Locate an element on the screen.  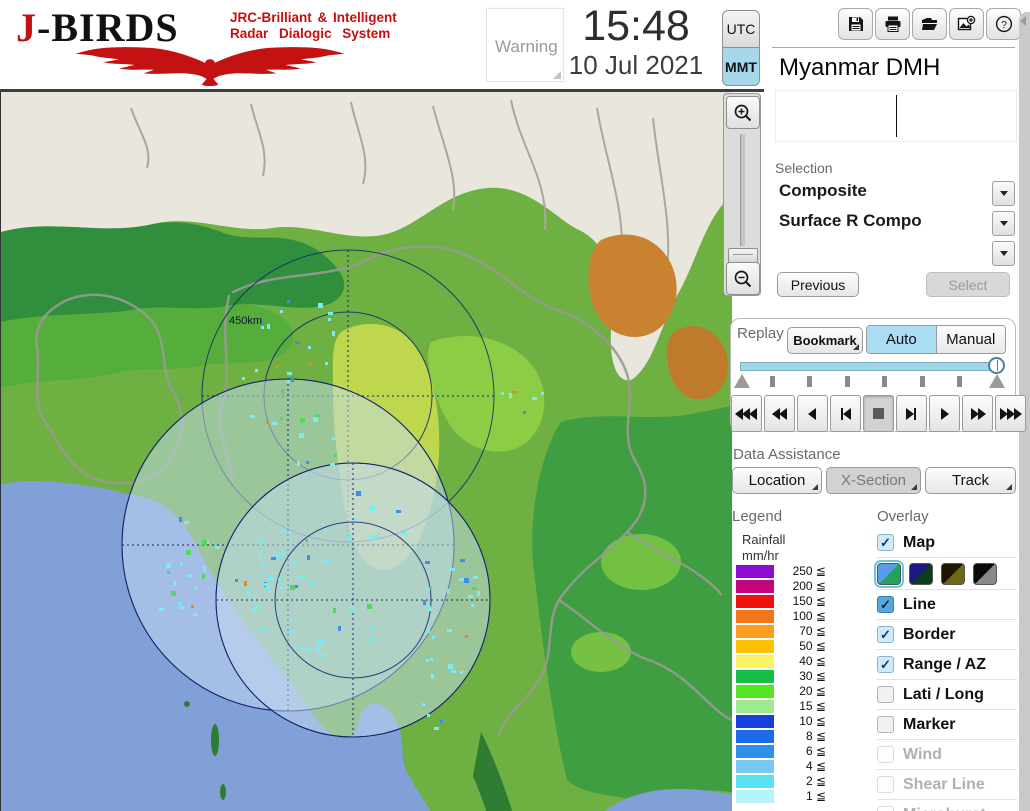
zoom-out-icon is located at coordinates (743, 278).